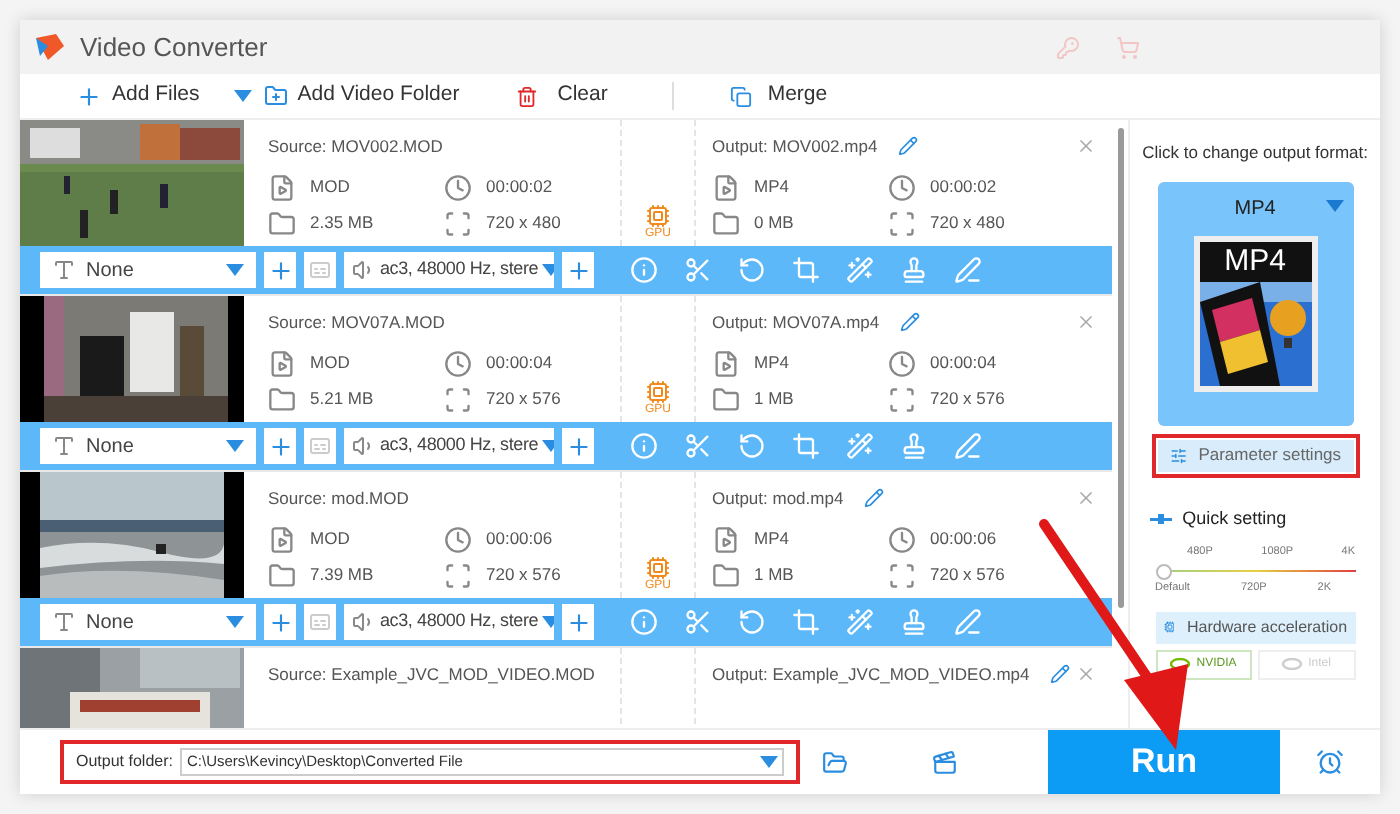 Image resolution: width=1400 pixels, height=814 pixels. What do you see at coordinates (1234, 518) in the screenshot?
I see `quick-setting-label: Quick setting` at bounding box center [1234, 518].